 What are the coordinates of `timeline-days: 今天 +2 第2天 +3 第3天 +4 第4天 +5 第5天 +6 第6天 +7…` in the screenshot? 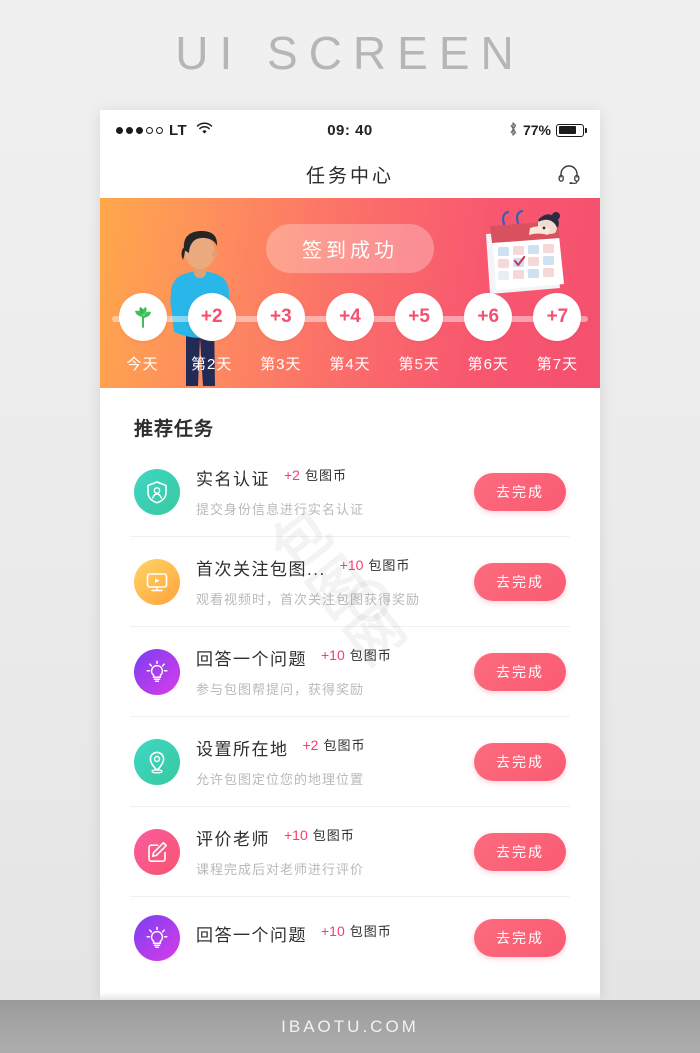 It's located at (350, 333).